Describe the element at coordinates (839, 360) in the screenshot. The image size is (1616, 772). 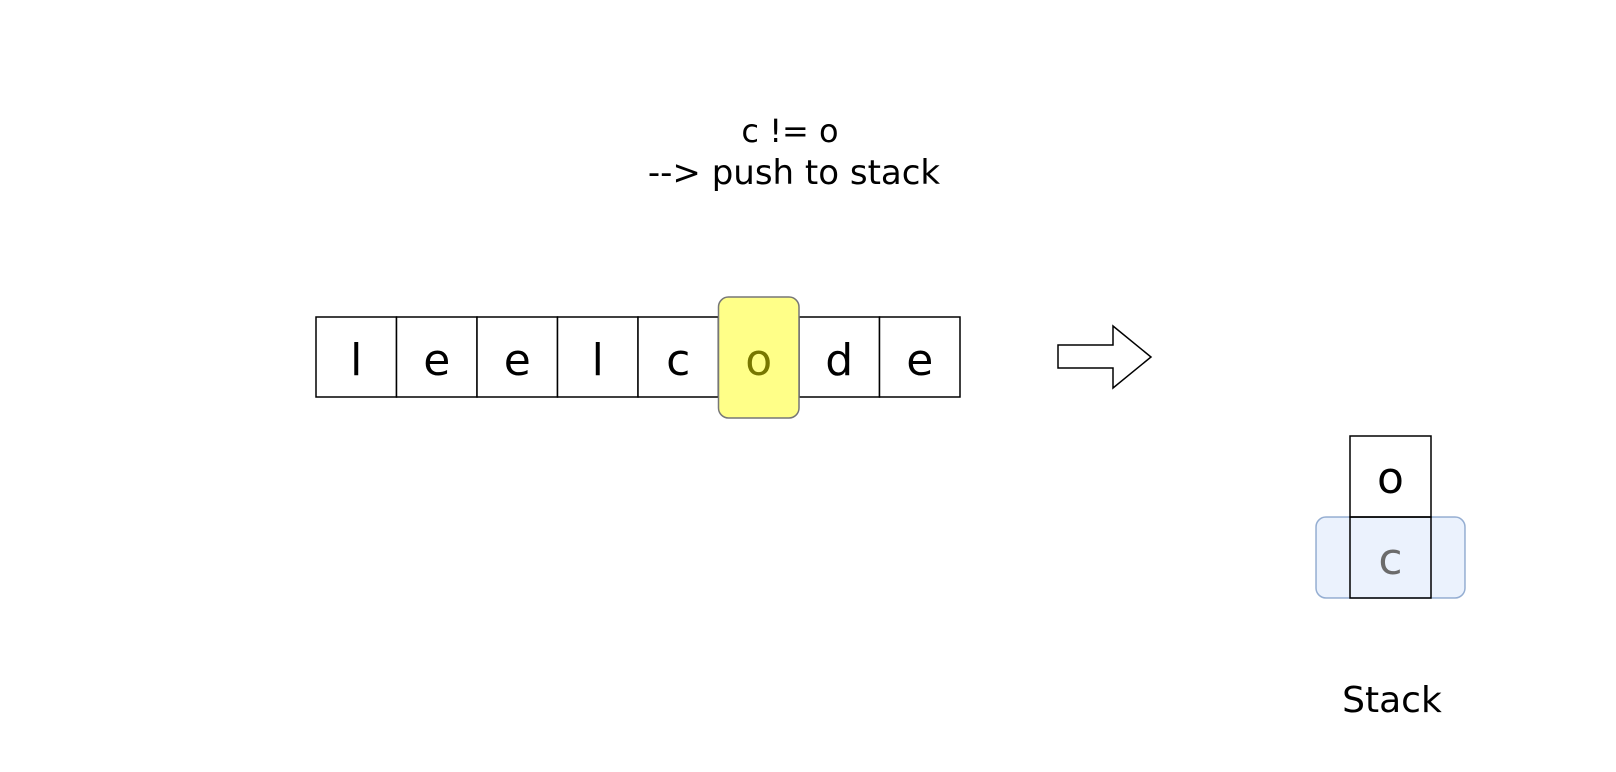
I see `string-char: d` at that location.